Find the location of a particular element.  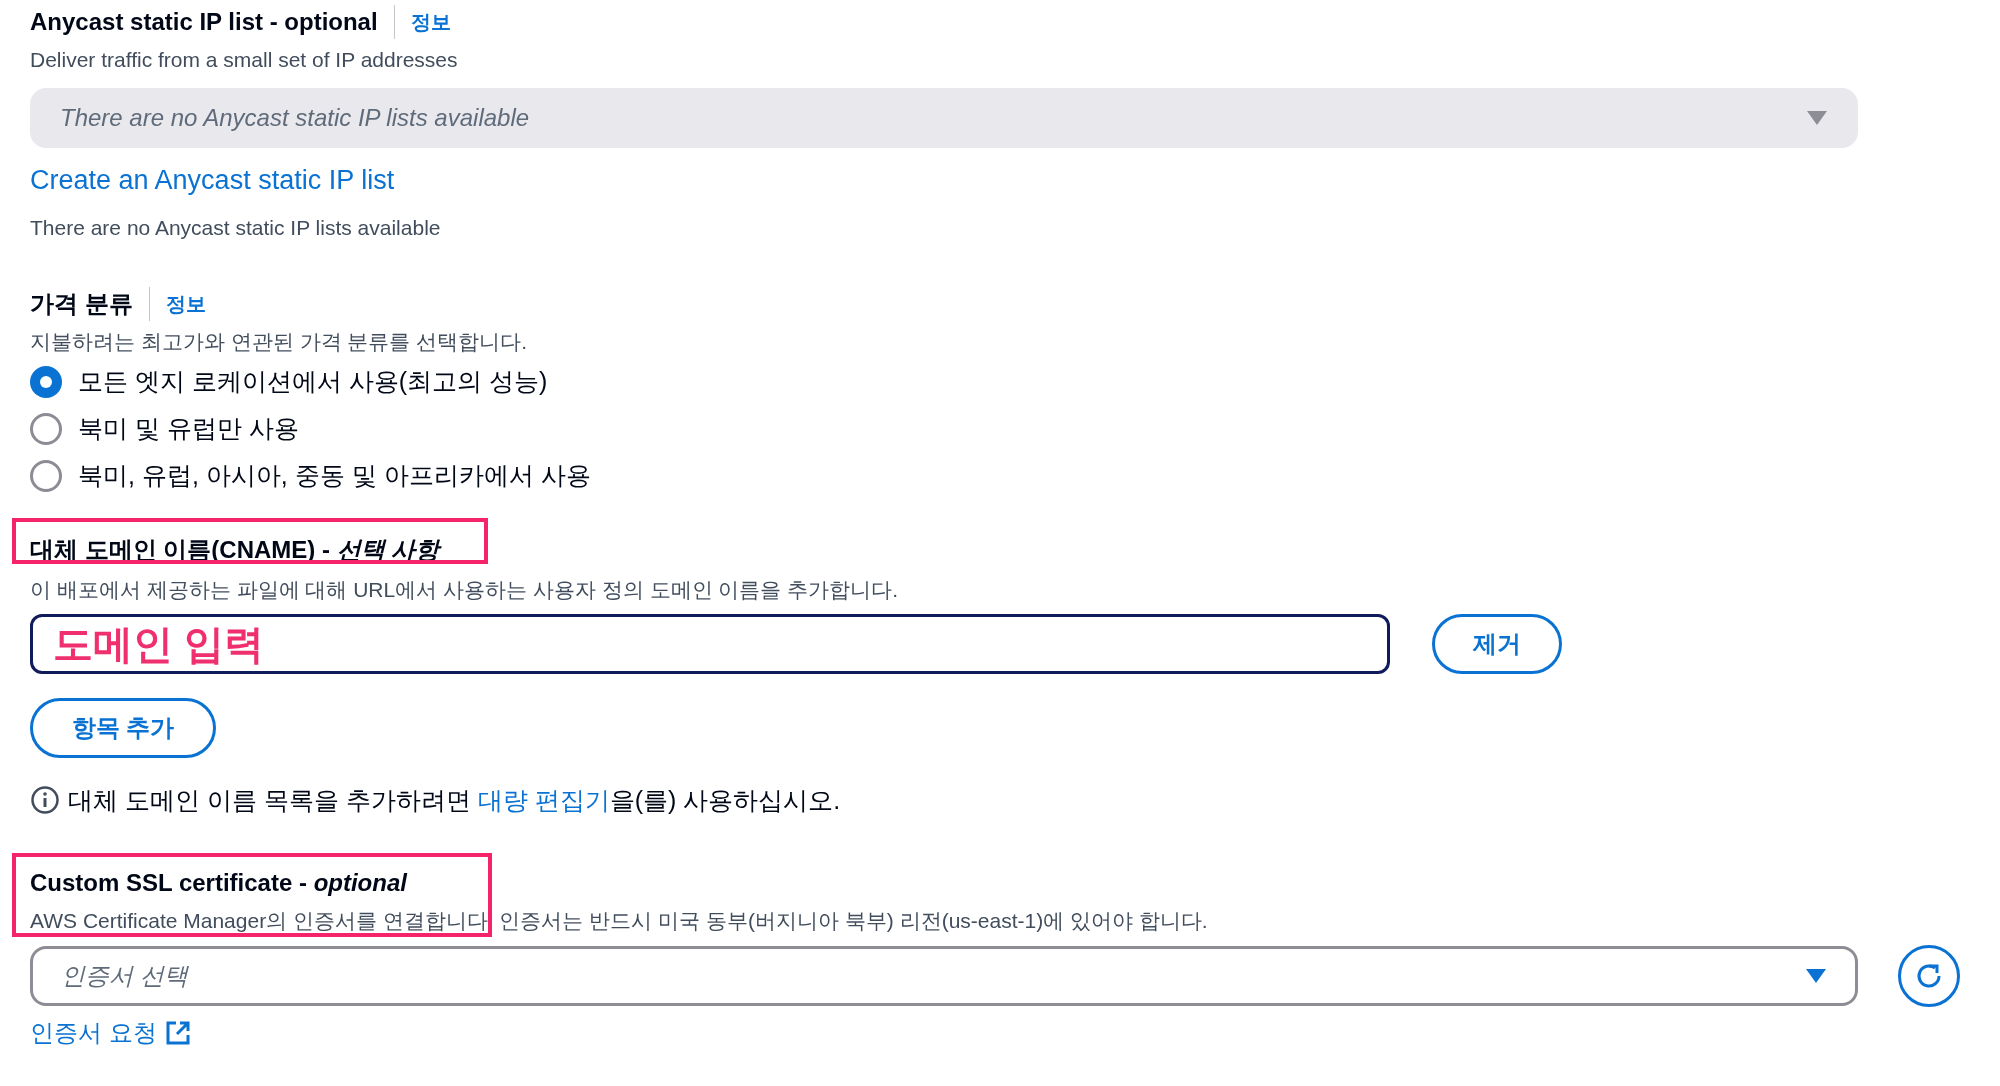

request-certificate-link: 인증서 요청 is located at coordinates (110, 1032).